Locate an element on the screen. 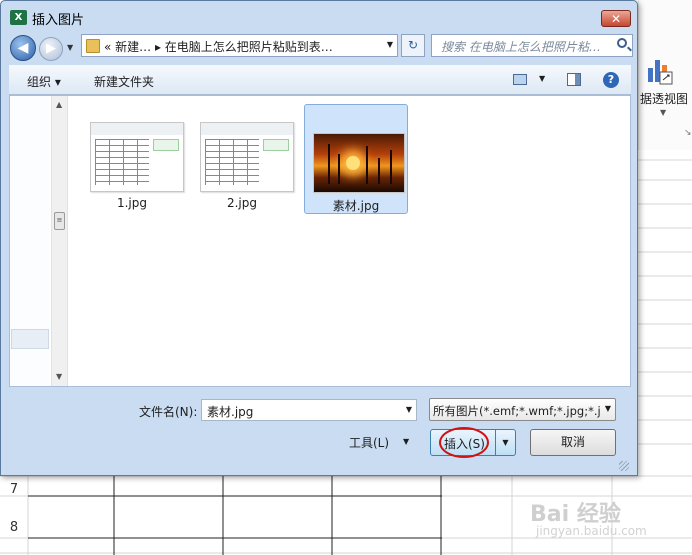 Image resolution: width=692 pixels, height=555 pixels. file-type-select: 所有图片(*.emf;*.wmf;*.jpg;*.jp ▼ is located at coordinates (522, 409).